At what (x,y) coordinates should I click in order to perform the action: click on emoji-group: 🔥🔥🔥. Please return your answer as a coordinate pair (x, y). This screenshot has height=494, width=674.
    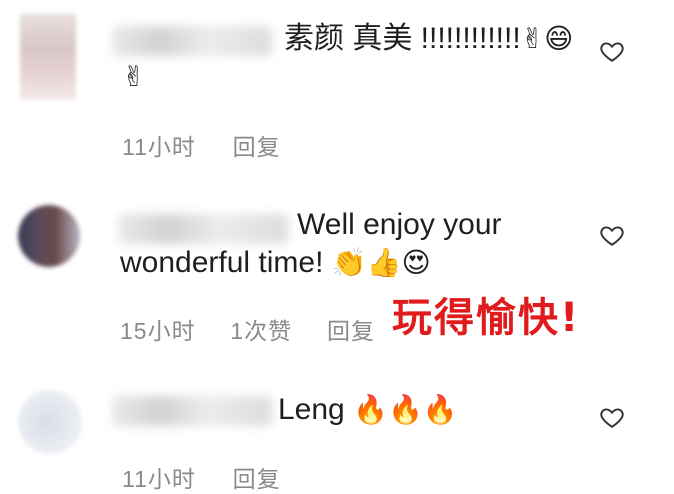
    Looking at the image, I should click on (405, 409).